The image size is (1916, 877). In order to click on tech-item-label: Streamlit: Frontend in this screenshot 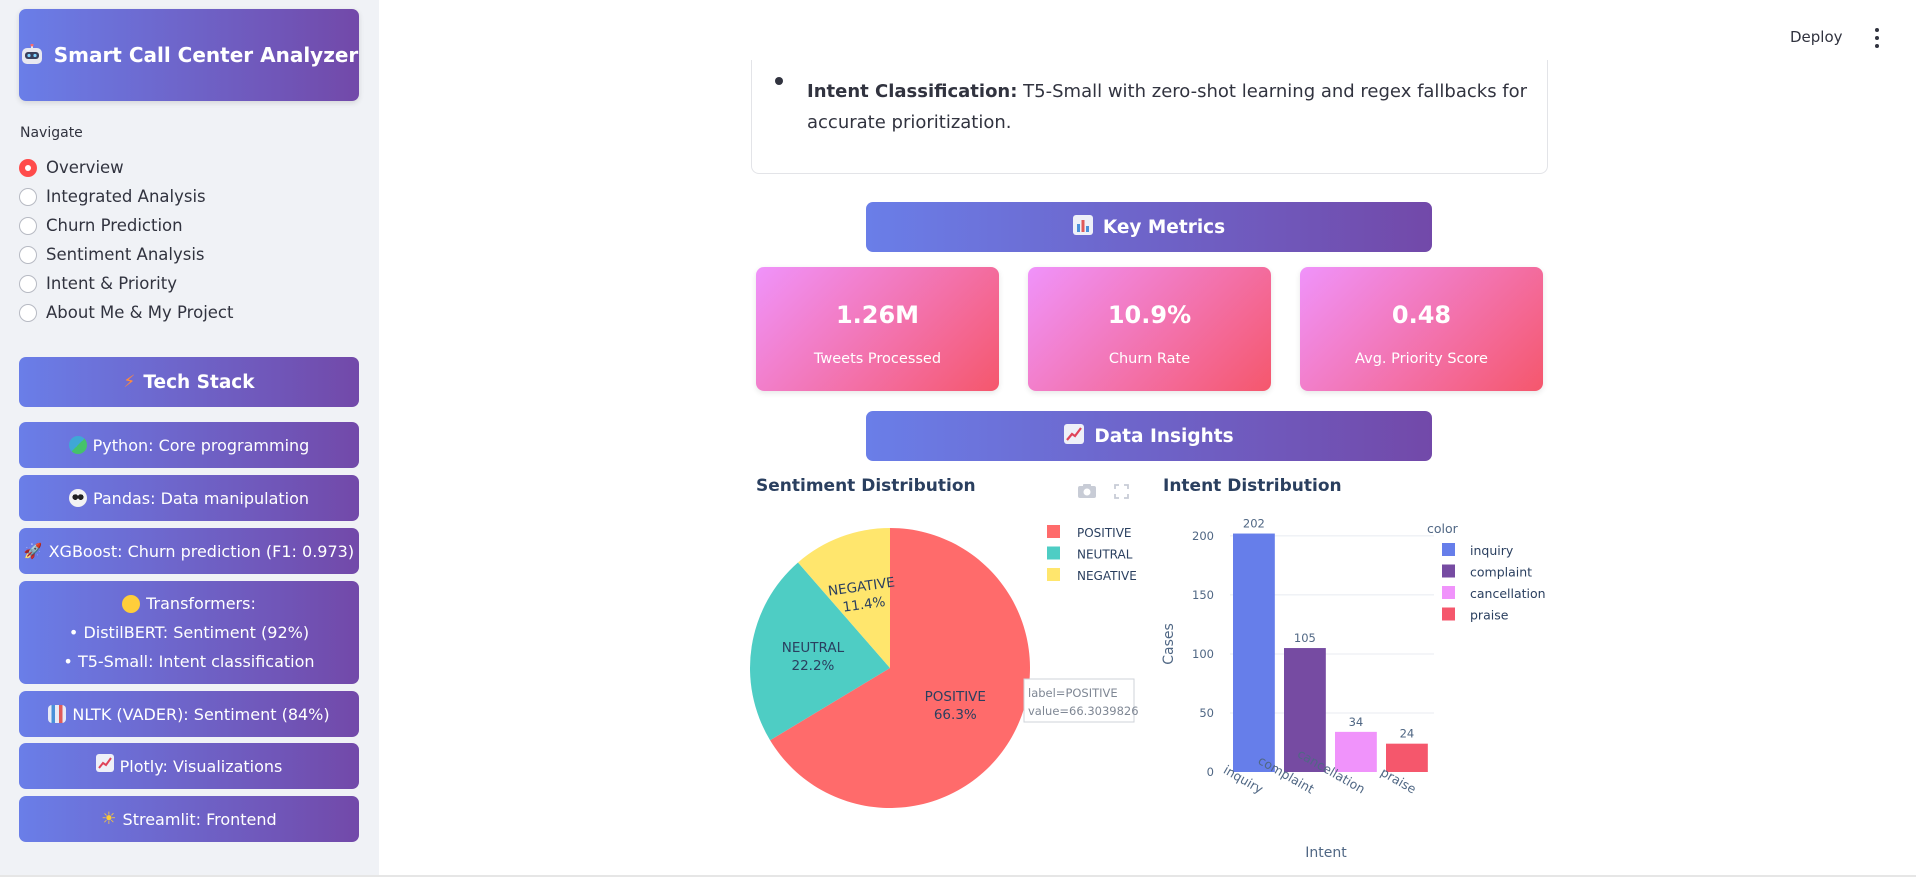, I will do `click(199, 819)`.